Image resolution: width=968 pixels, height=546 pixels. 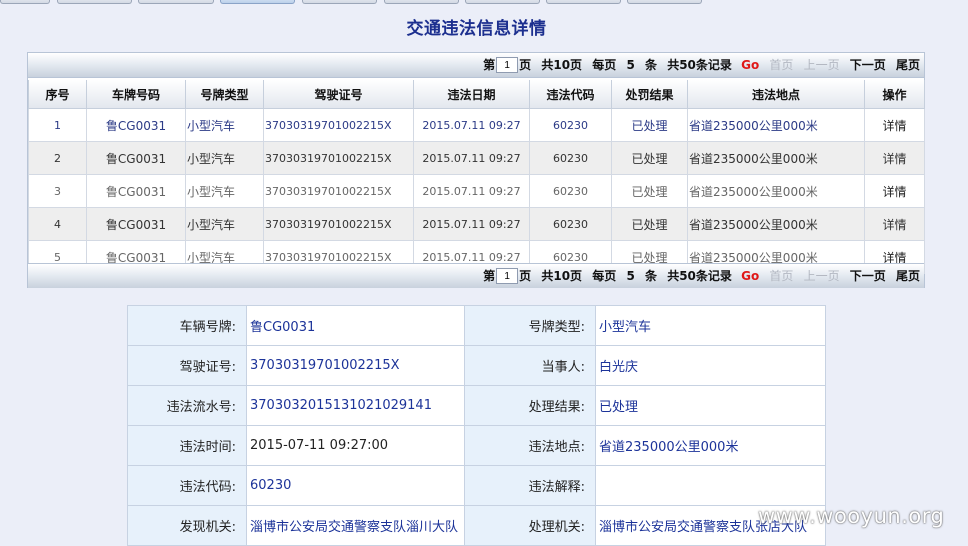 What do you see at coordinates (57, 125) in the screenshot?
I see `cell-no: 1` at bounding box center [57, 125].